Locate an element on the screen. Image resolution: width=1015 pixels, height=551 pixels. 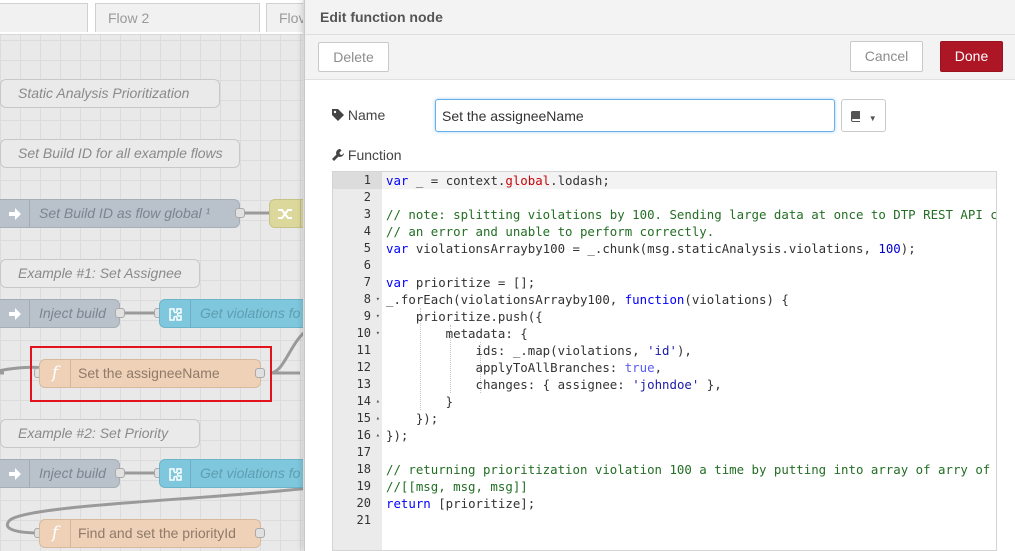
name-label: Name is located at coordinates (366, 115).